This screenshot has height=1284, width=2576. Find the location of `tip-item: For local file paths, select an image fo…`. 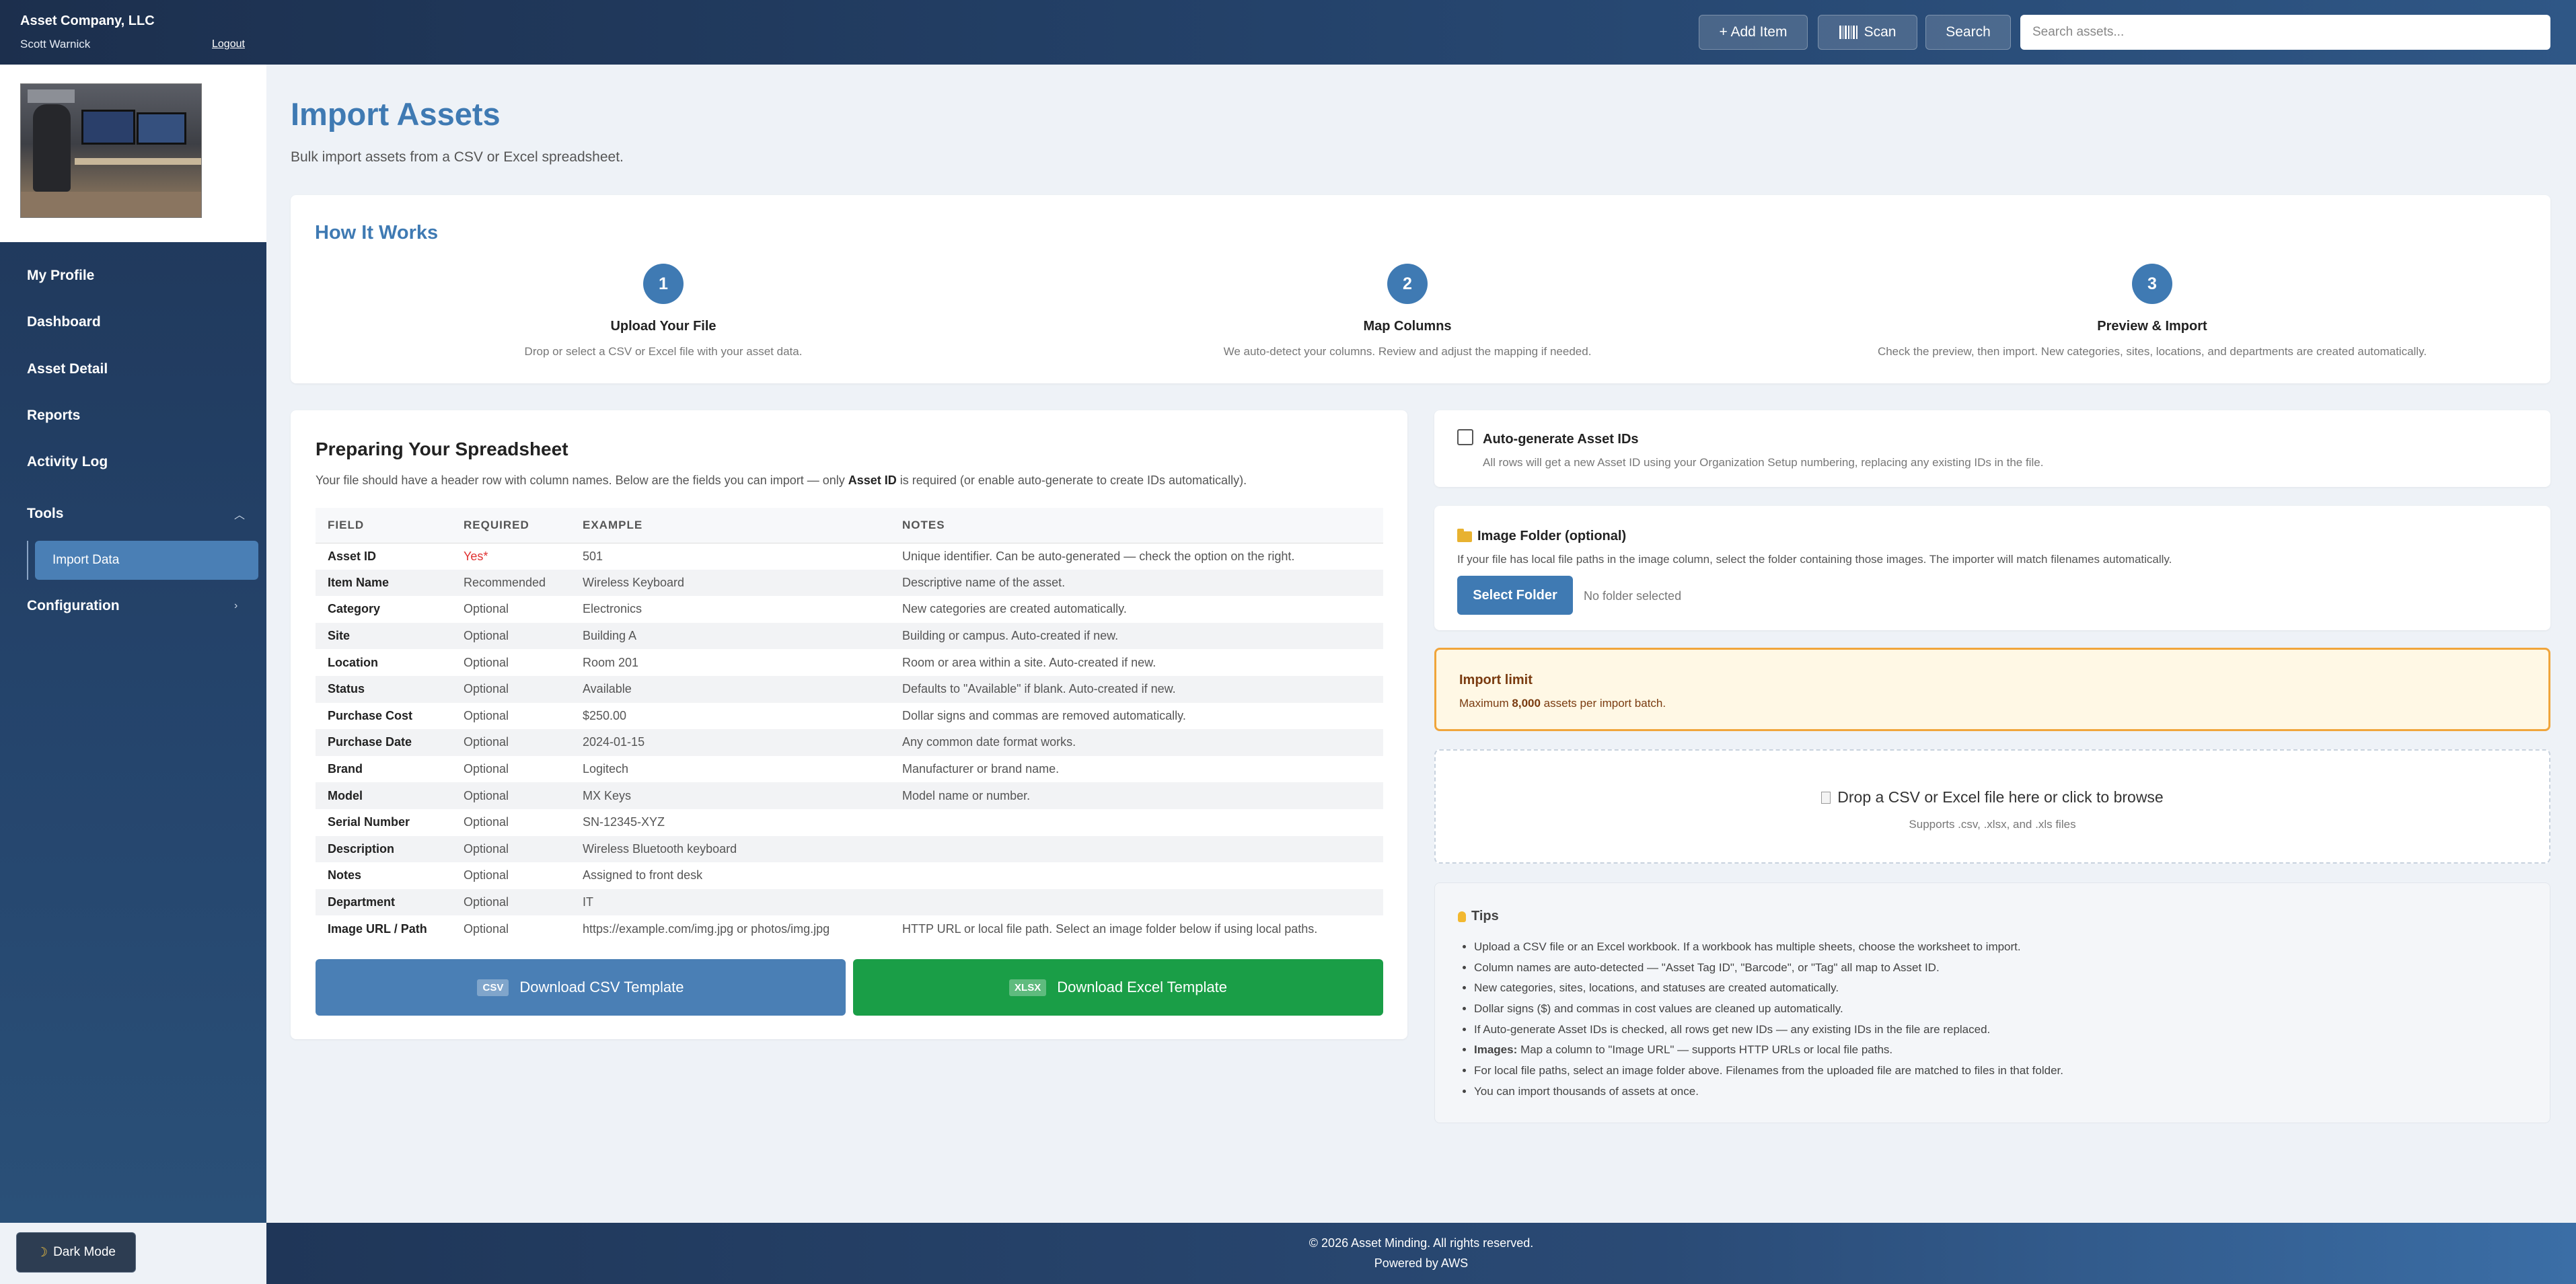

tip-item: For local file paths, select an image fo… is located at coordinates (1999, 1071).